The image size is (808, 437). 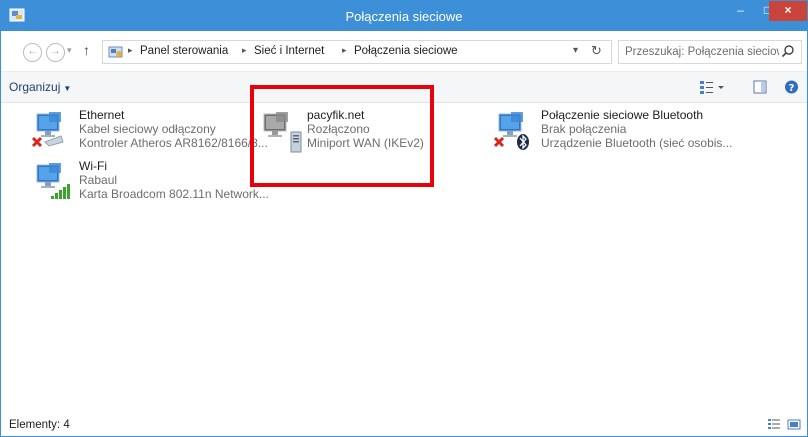 I want to click on window-title: Połączenia sieciowe, so click(x=404, y=16).